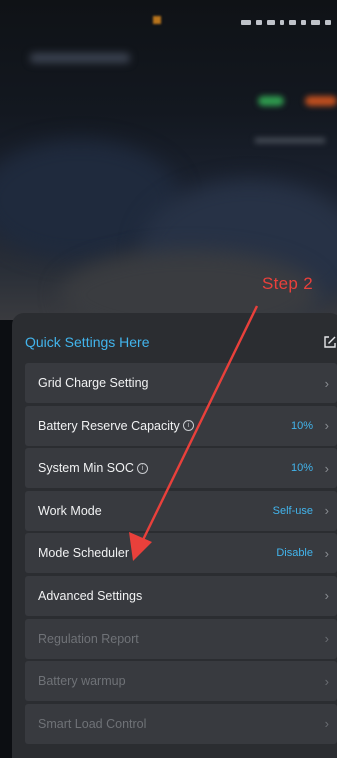 This screenshot has height=758, width=337. I want to click on settings-row-label: Advanced Settings, so click(90, 595).